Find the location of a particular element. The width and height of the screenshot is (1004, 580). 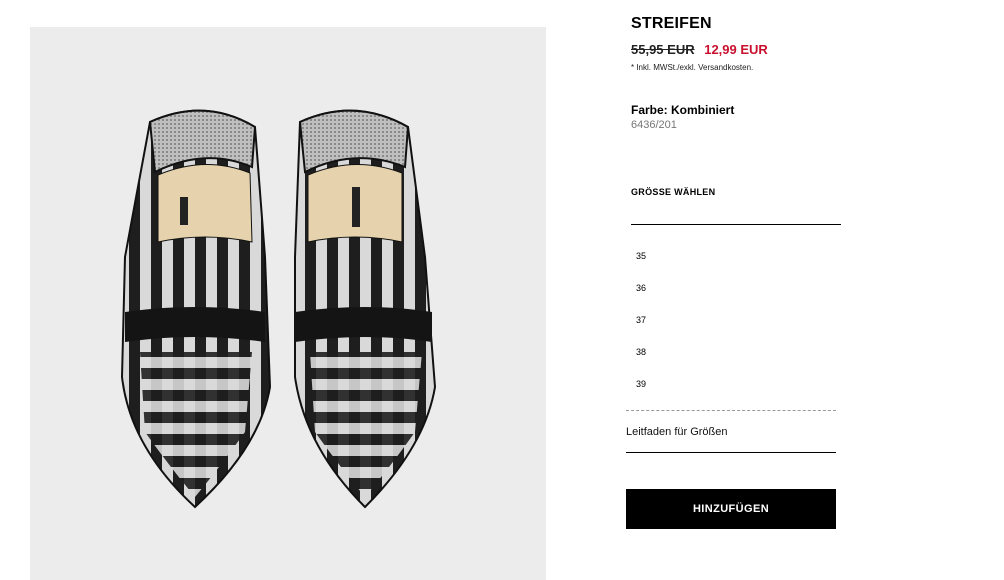

left-shoe is located at coordinates (196, 309).